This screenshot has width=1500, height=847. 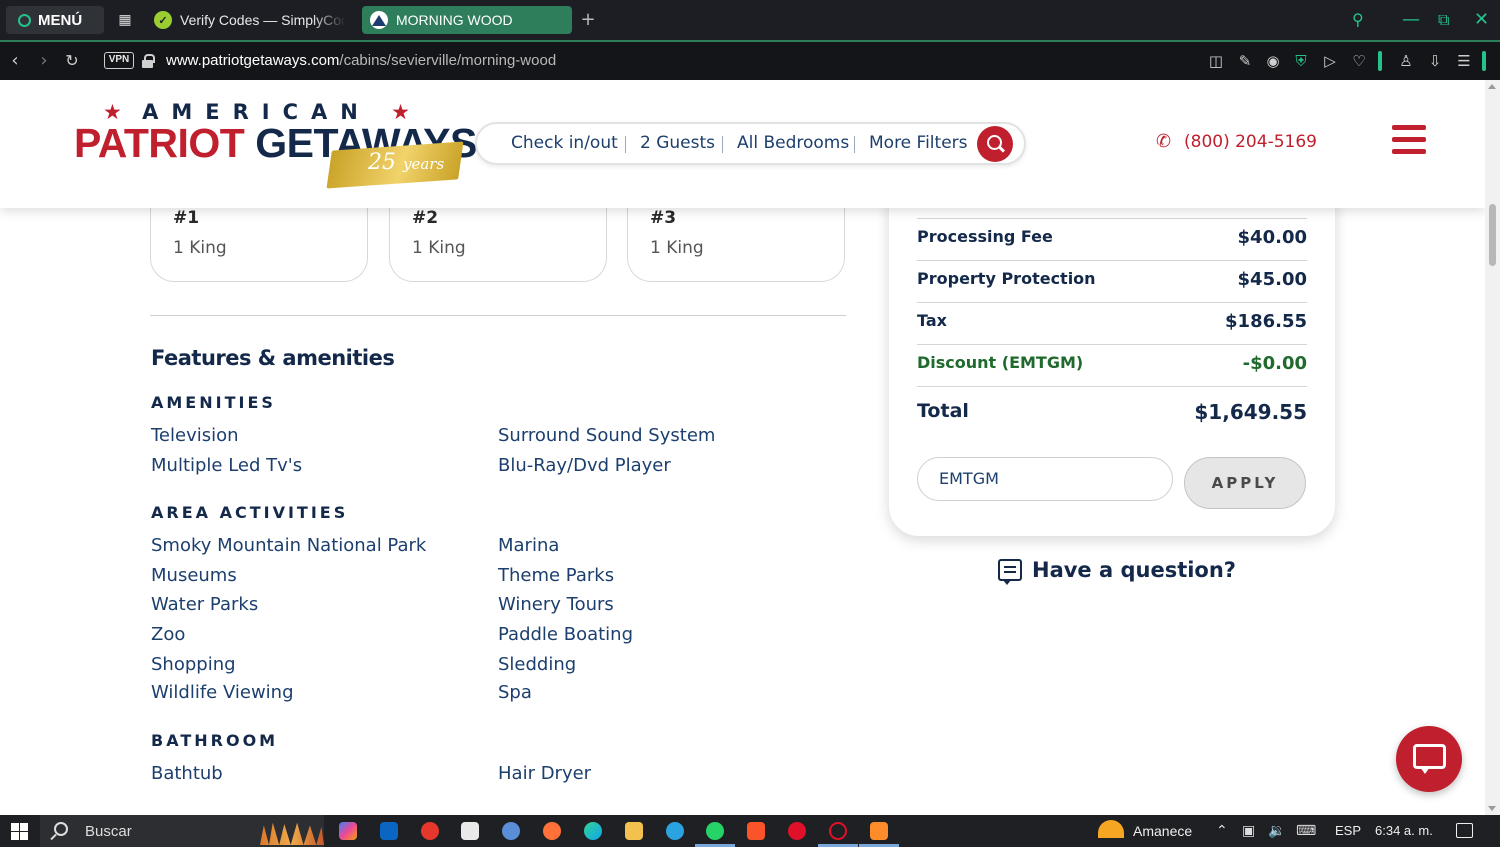 I want to click on search-tabs-icon: ⚲, so click(x=1358, y=20).